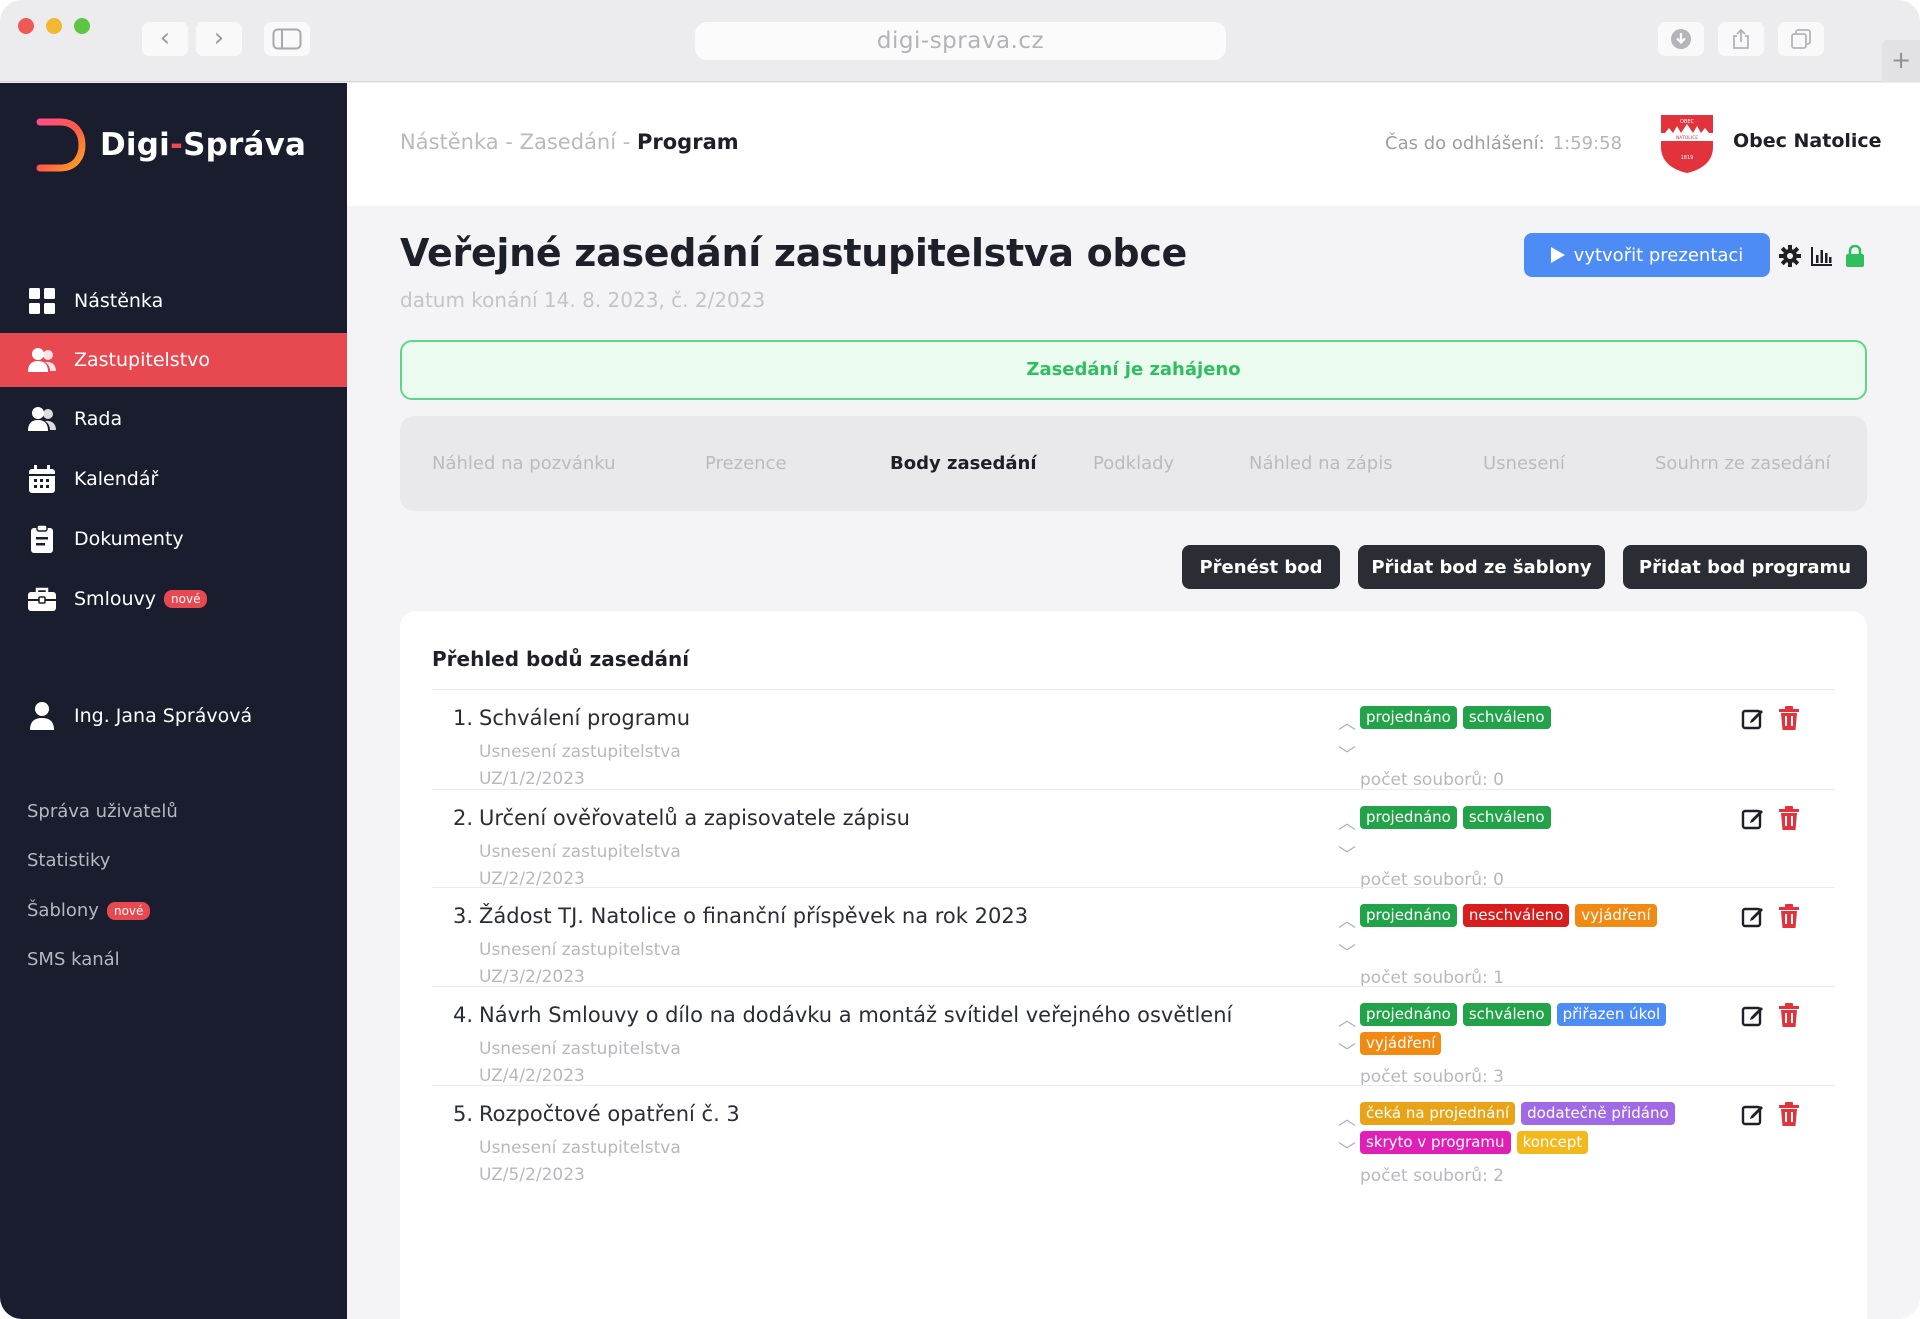  Describe the element at coordinates (1524, 463) in the screenshot. I see `tab-resolutions: Usnesení` at that location.